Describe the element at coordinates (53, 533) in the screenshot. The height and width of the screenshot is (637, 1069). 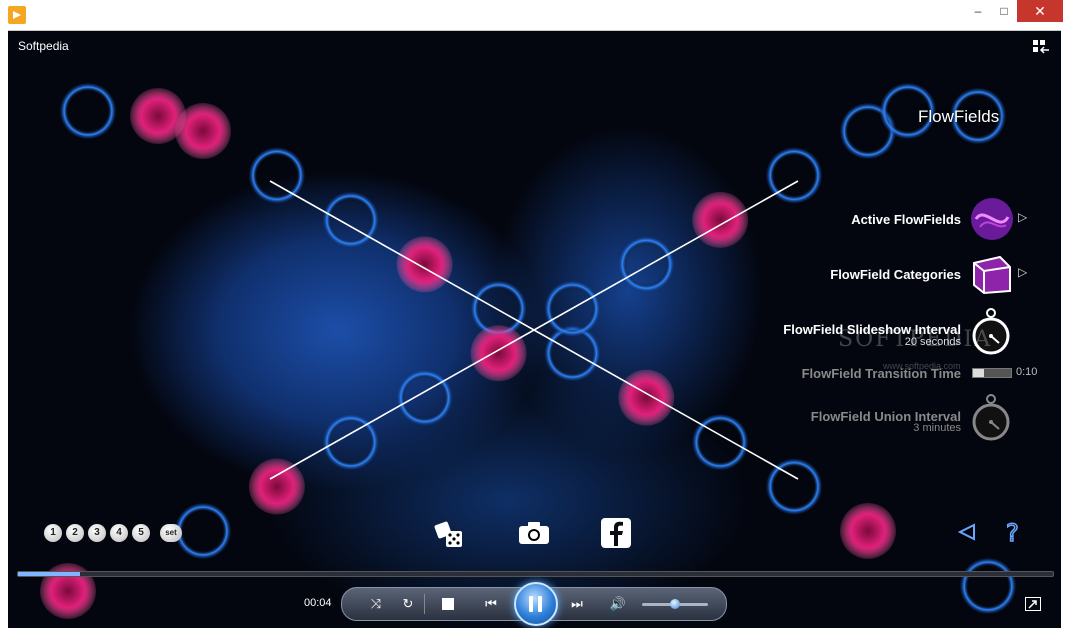
I see `preset-button-1: 1` at that location.